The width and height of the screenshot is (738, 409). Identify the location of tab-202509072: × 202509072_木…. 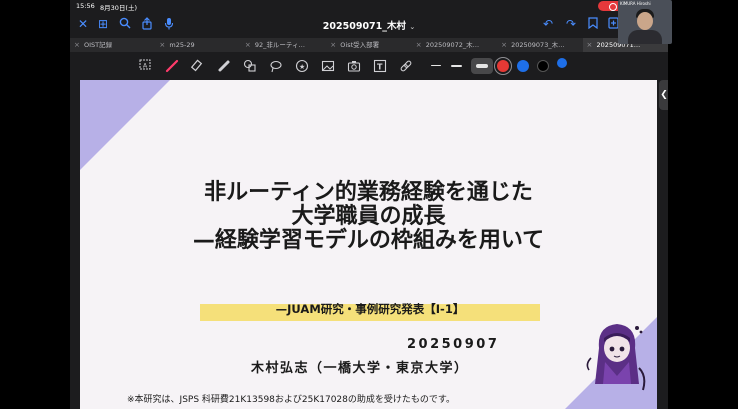
(454, 45).